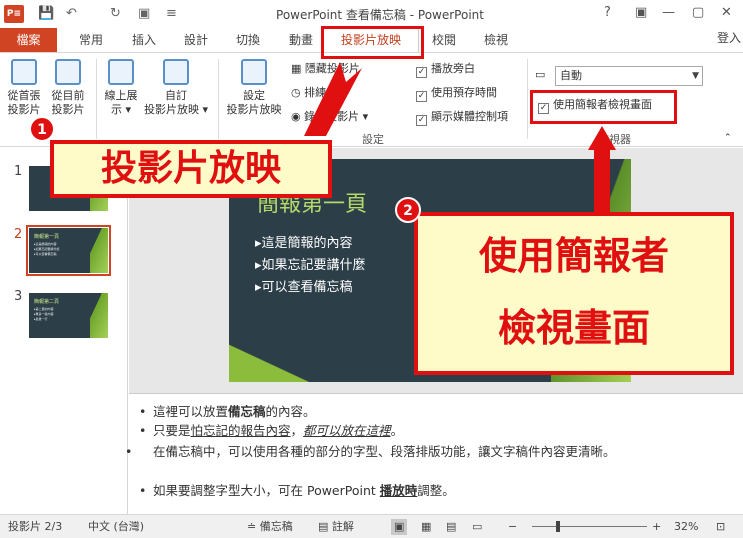 The height and width of the screenshot is (538, 743). I want to click on arrow-to-slideshow-tab, so click(333, 99).